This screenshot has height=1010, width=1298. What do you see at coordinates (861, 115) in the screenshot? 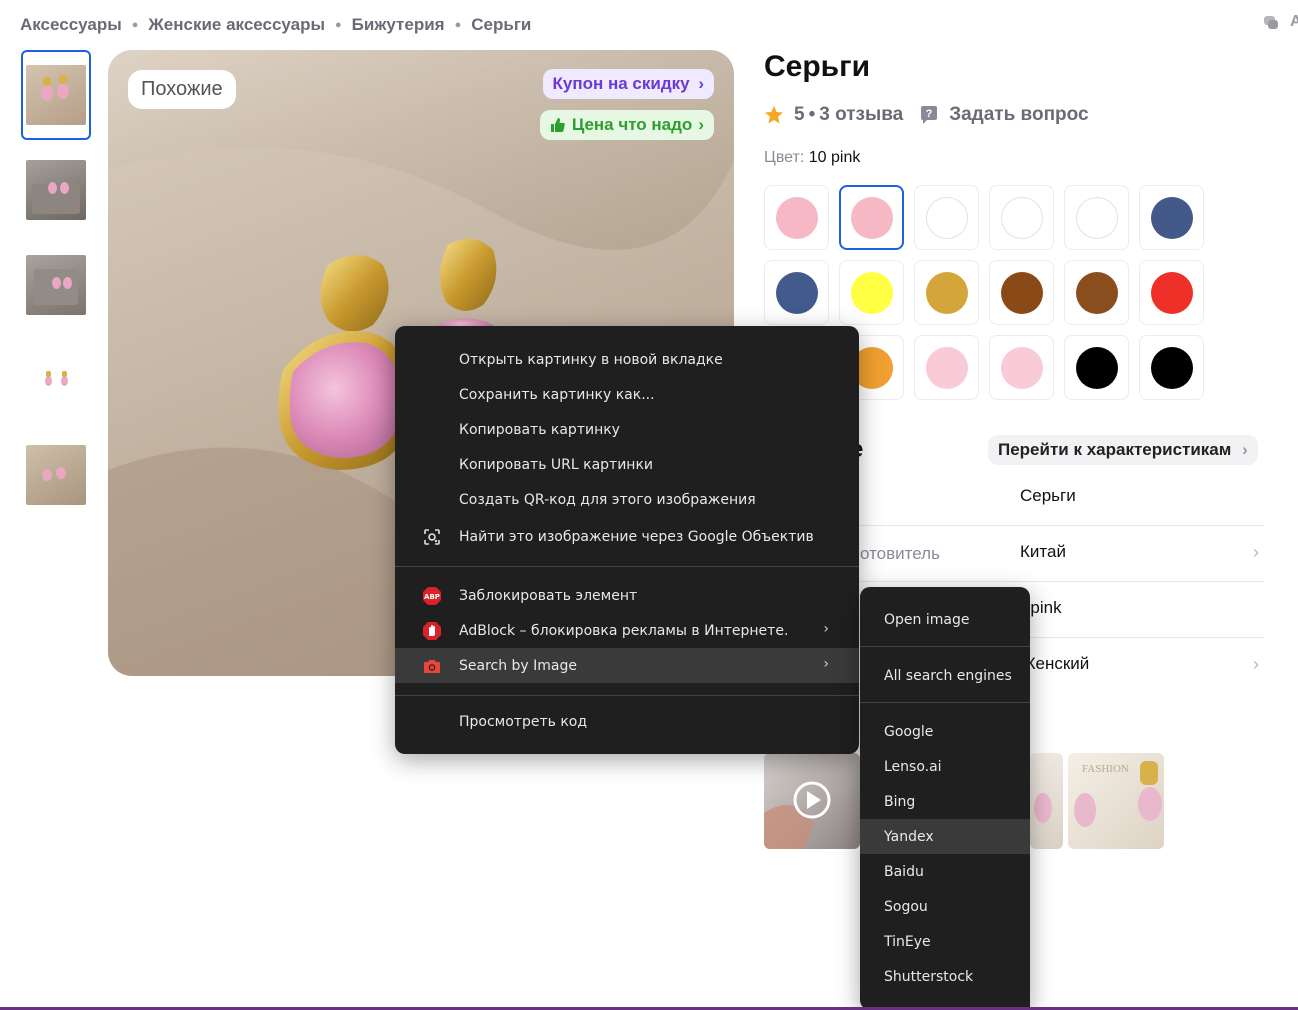
I see `reviews-link: 3 отзыва` at bounding box center [861, 115].